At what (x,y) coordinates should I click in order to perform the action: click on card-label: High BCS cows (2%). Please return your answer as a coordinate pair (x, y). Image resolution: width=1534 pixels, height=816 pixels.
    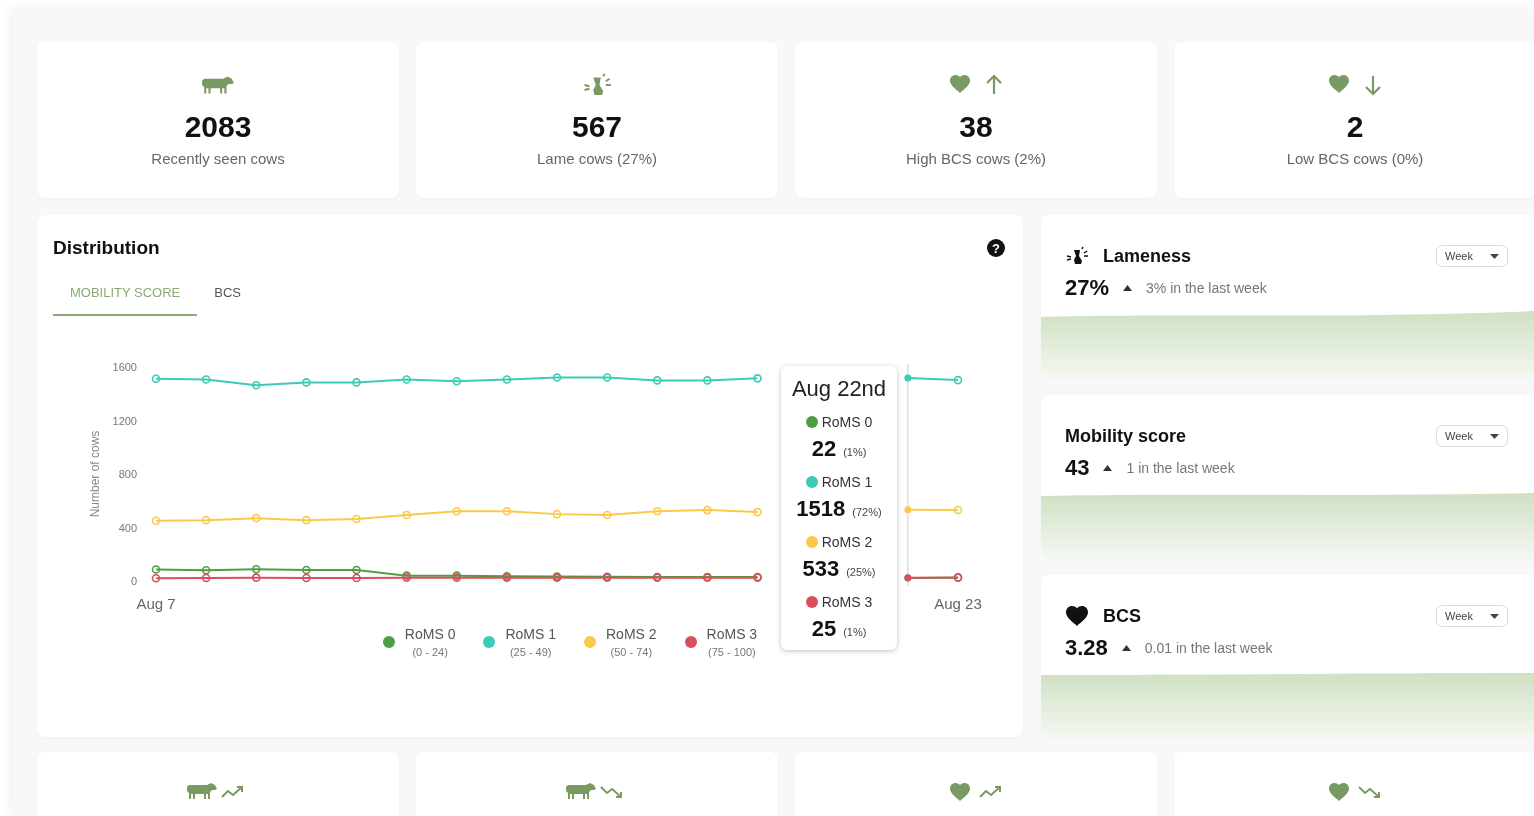
    Looking at the image, I should click on (975, 158).